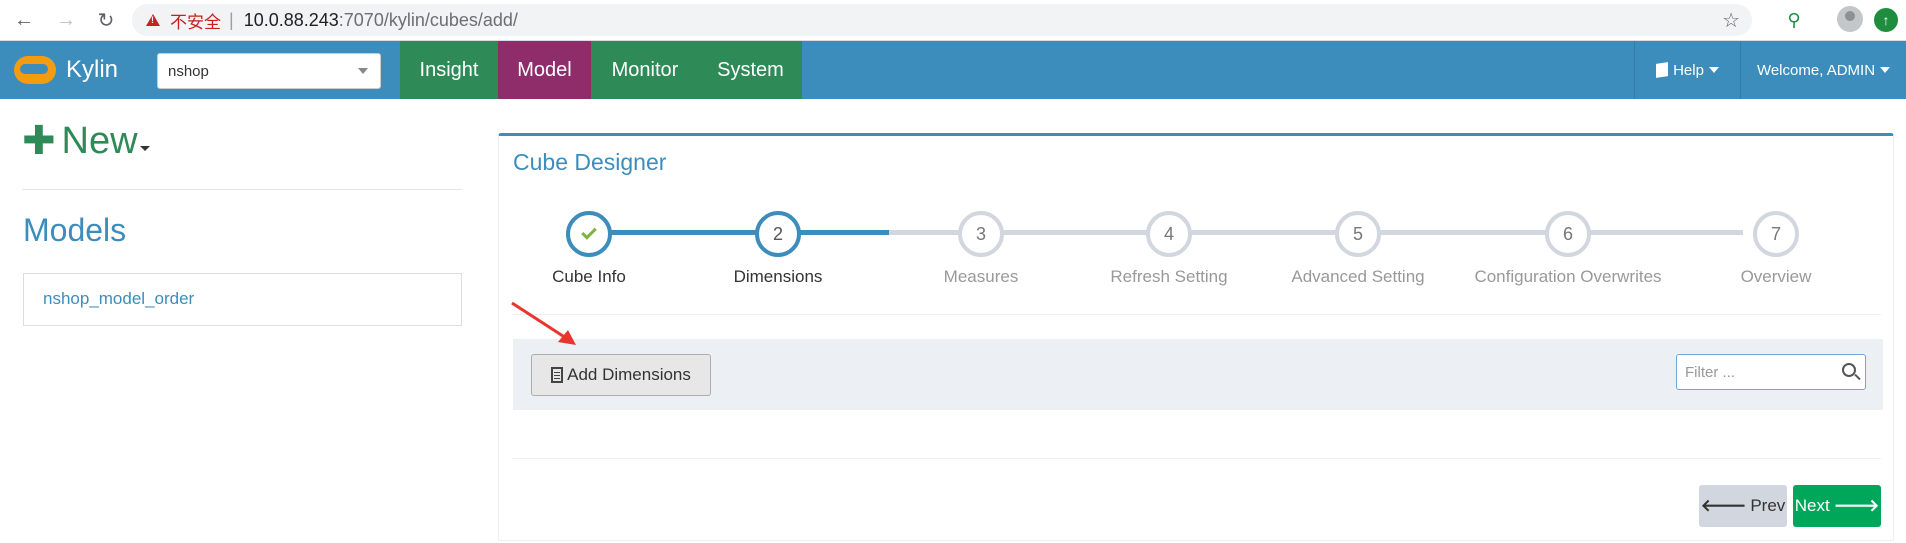 The height and width of the screenshot is (543, 1906). I want to click on step-3-circle: 3, so click(981, 234).